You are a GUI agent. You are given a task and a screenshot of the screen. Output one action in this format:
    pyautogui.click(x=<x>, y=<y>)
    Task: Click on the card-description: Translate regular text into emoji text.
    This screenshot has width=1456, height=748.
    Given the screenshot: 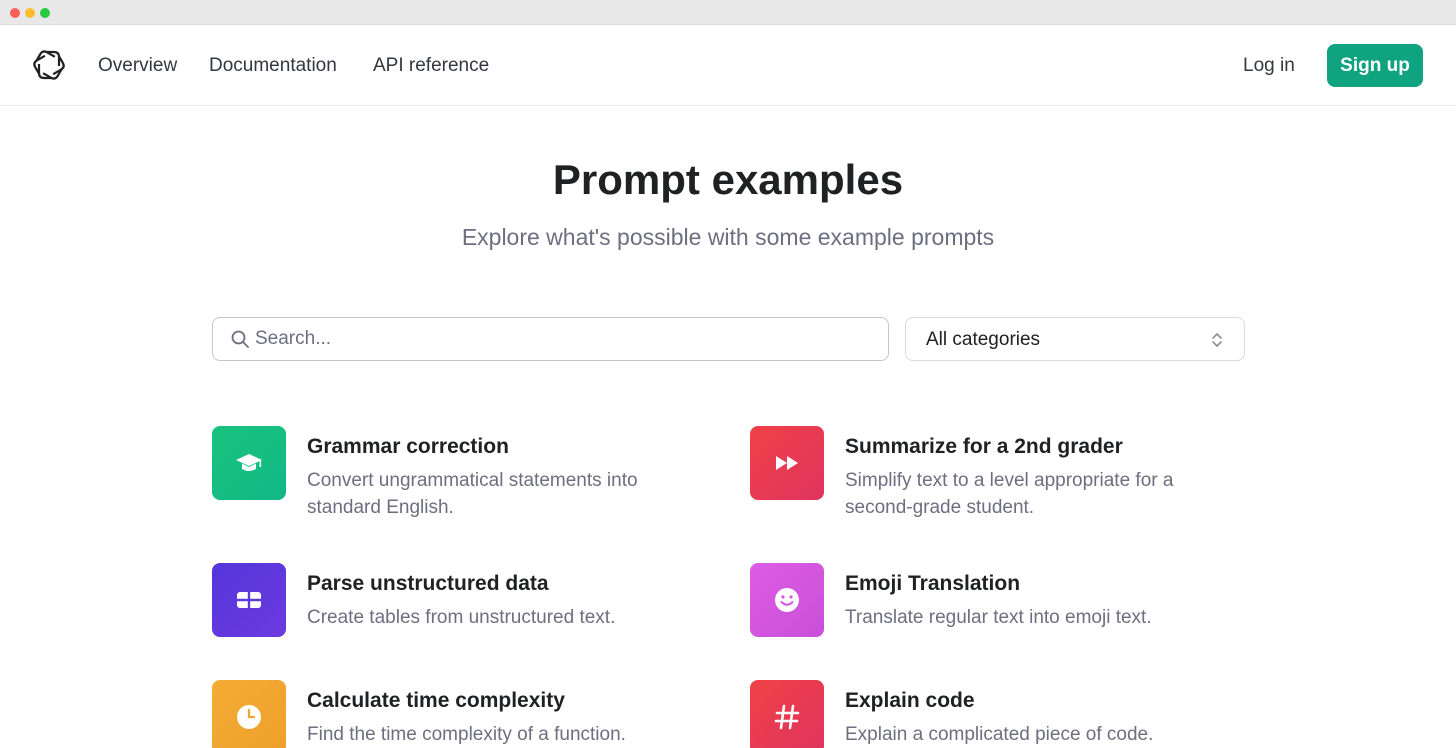 What is the action you would take?
    pyautogui.click(x=998, y=617)
    